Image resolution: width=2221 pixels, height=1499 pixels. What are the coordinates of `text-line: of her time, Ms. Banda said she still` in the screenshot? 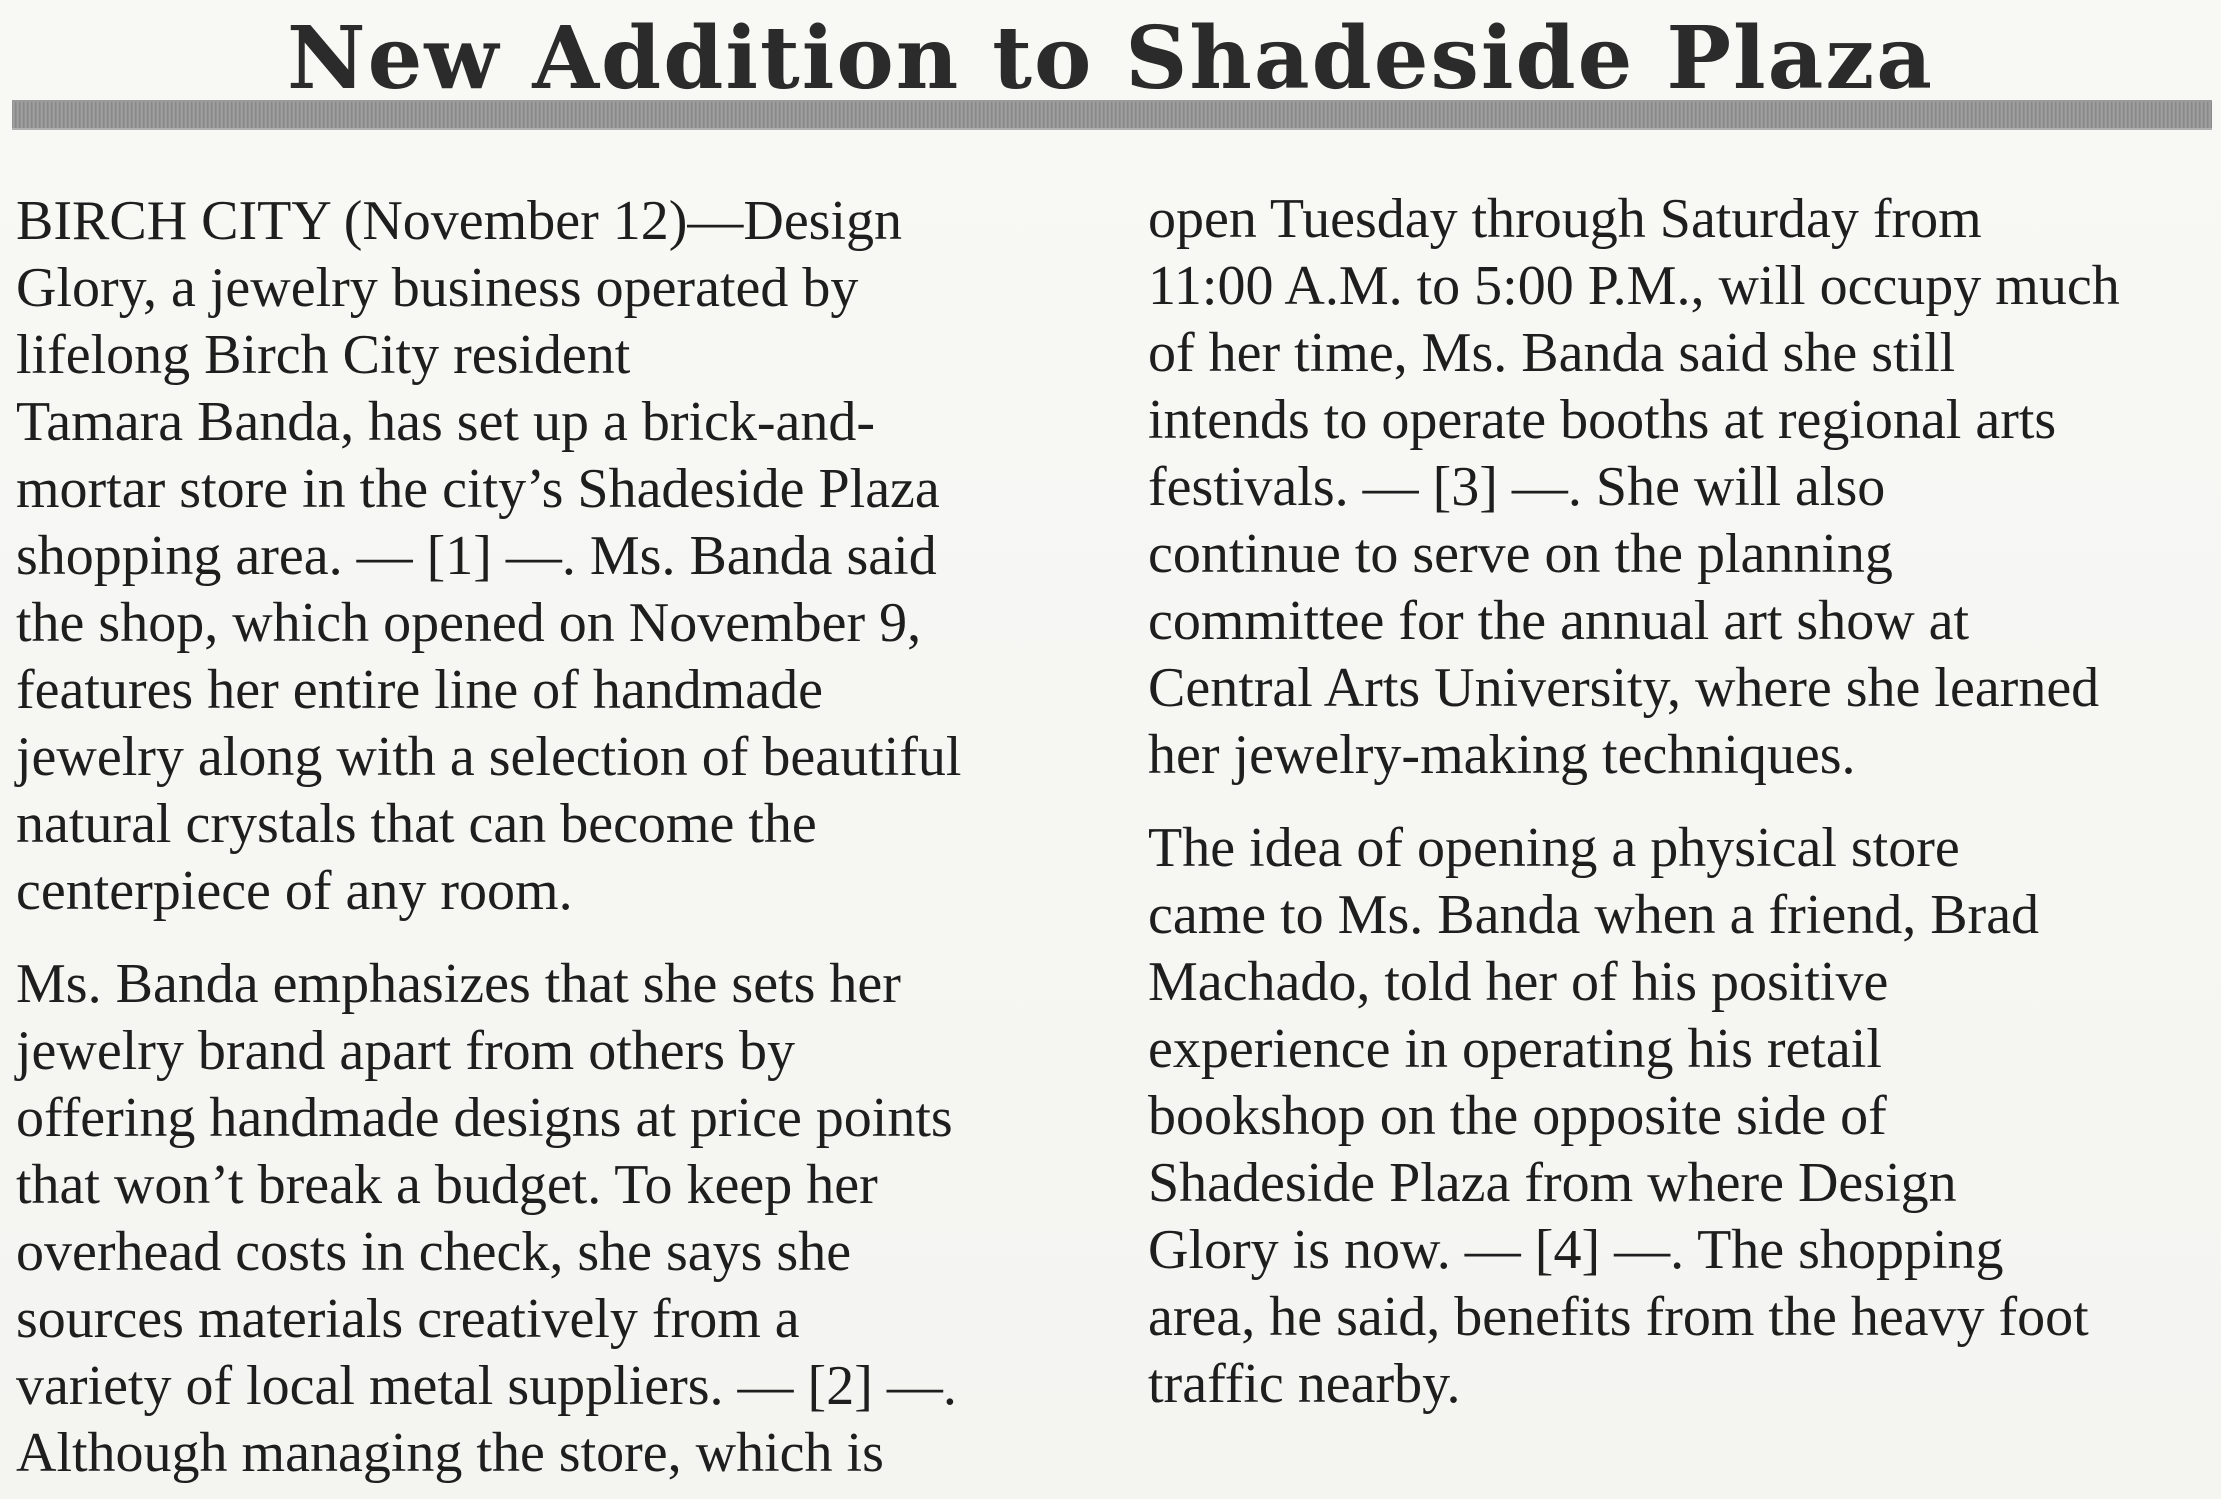 It's located at (1552, 353).